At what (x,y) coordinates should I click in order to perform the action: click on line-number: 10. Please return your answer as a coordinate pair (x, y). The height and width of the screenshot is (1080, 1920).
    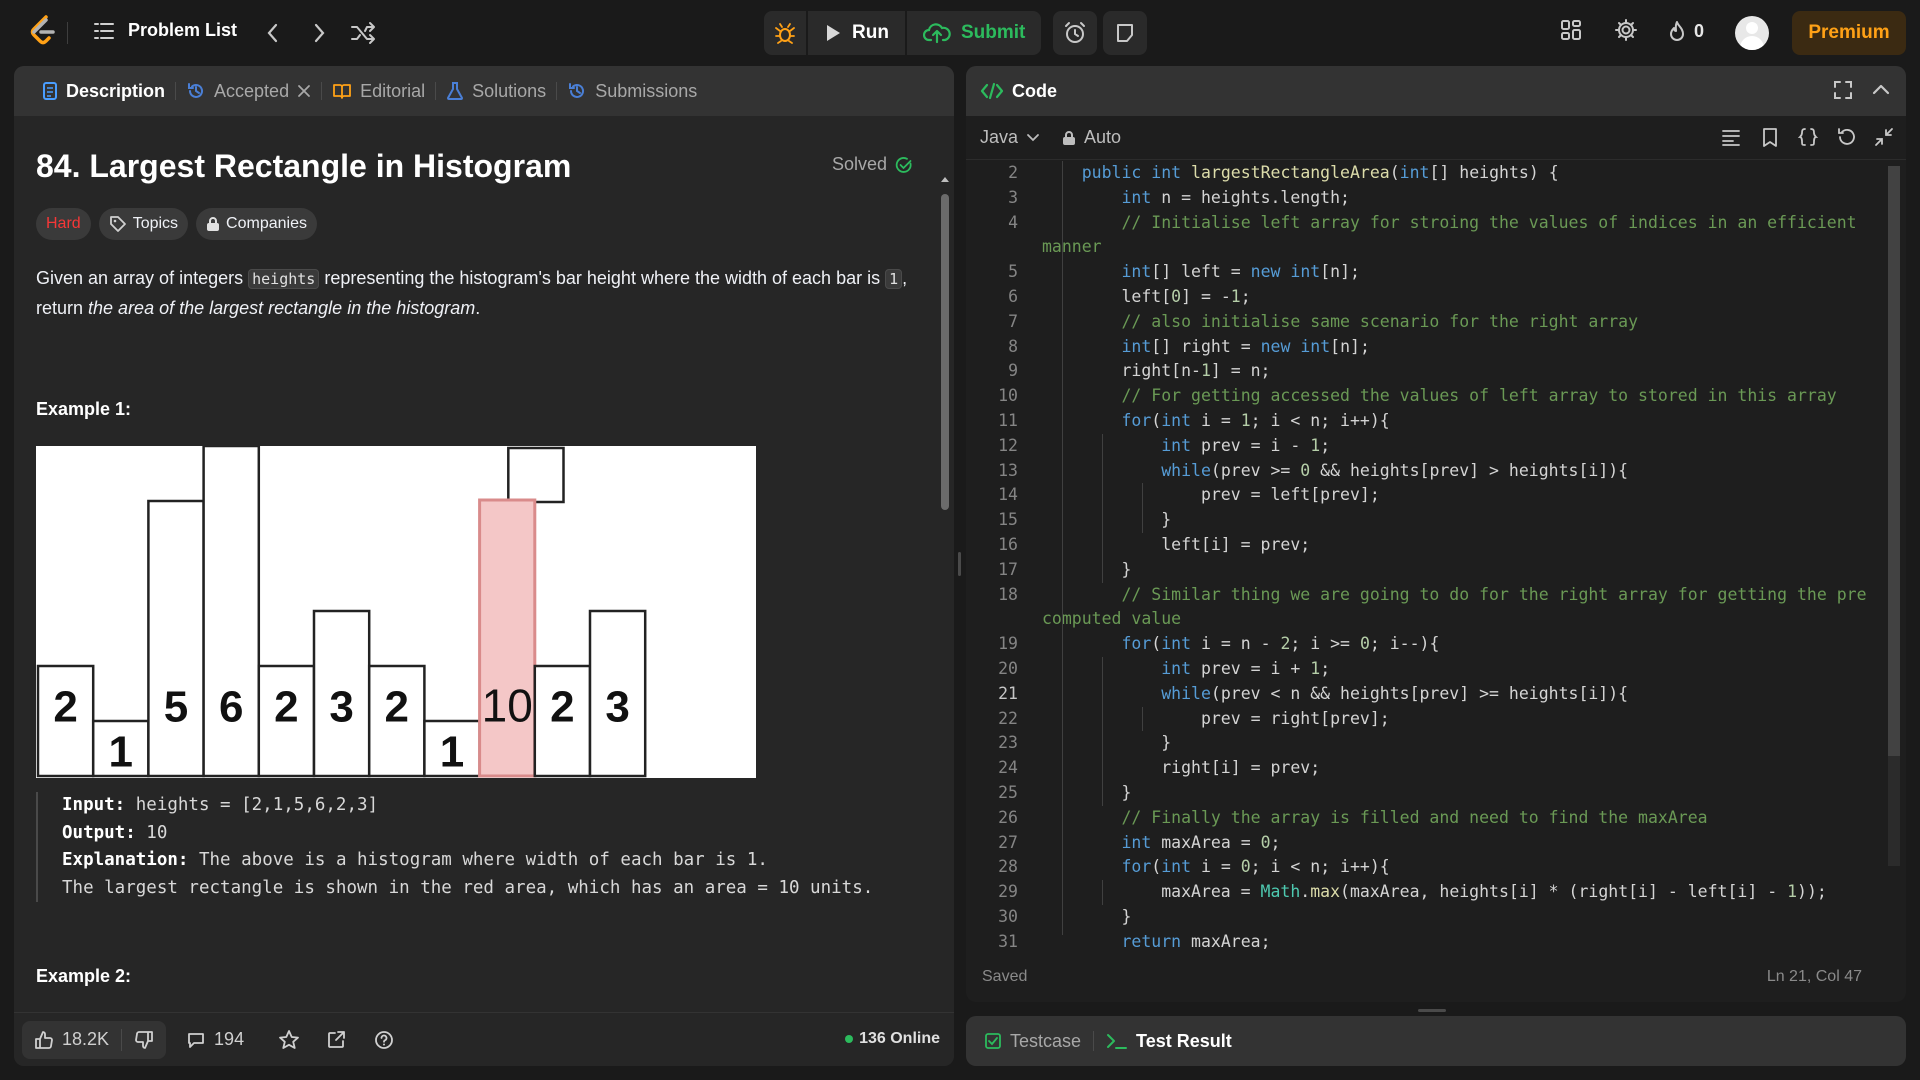
    Looking at the image, I should click on (1008, 396).